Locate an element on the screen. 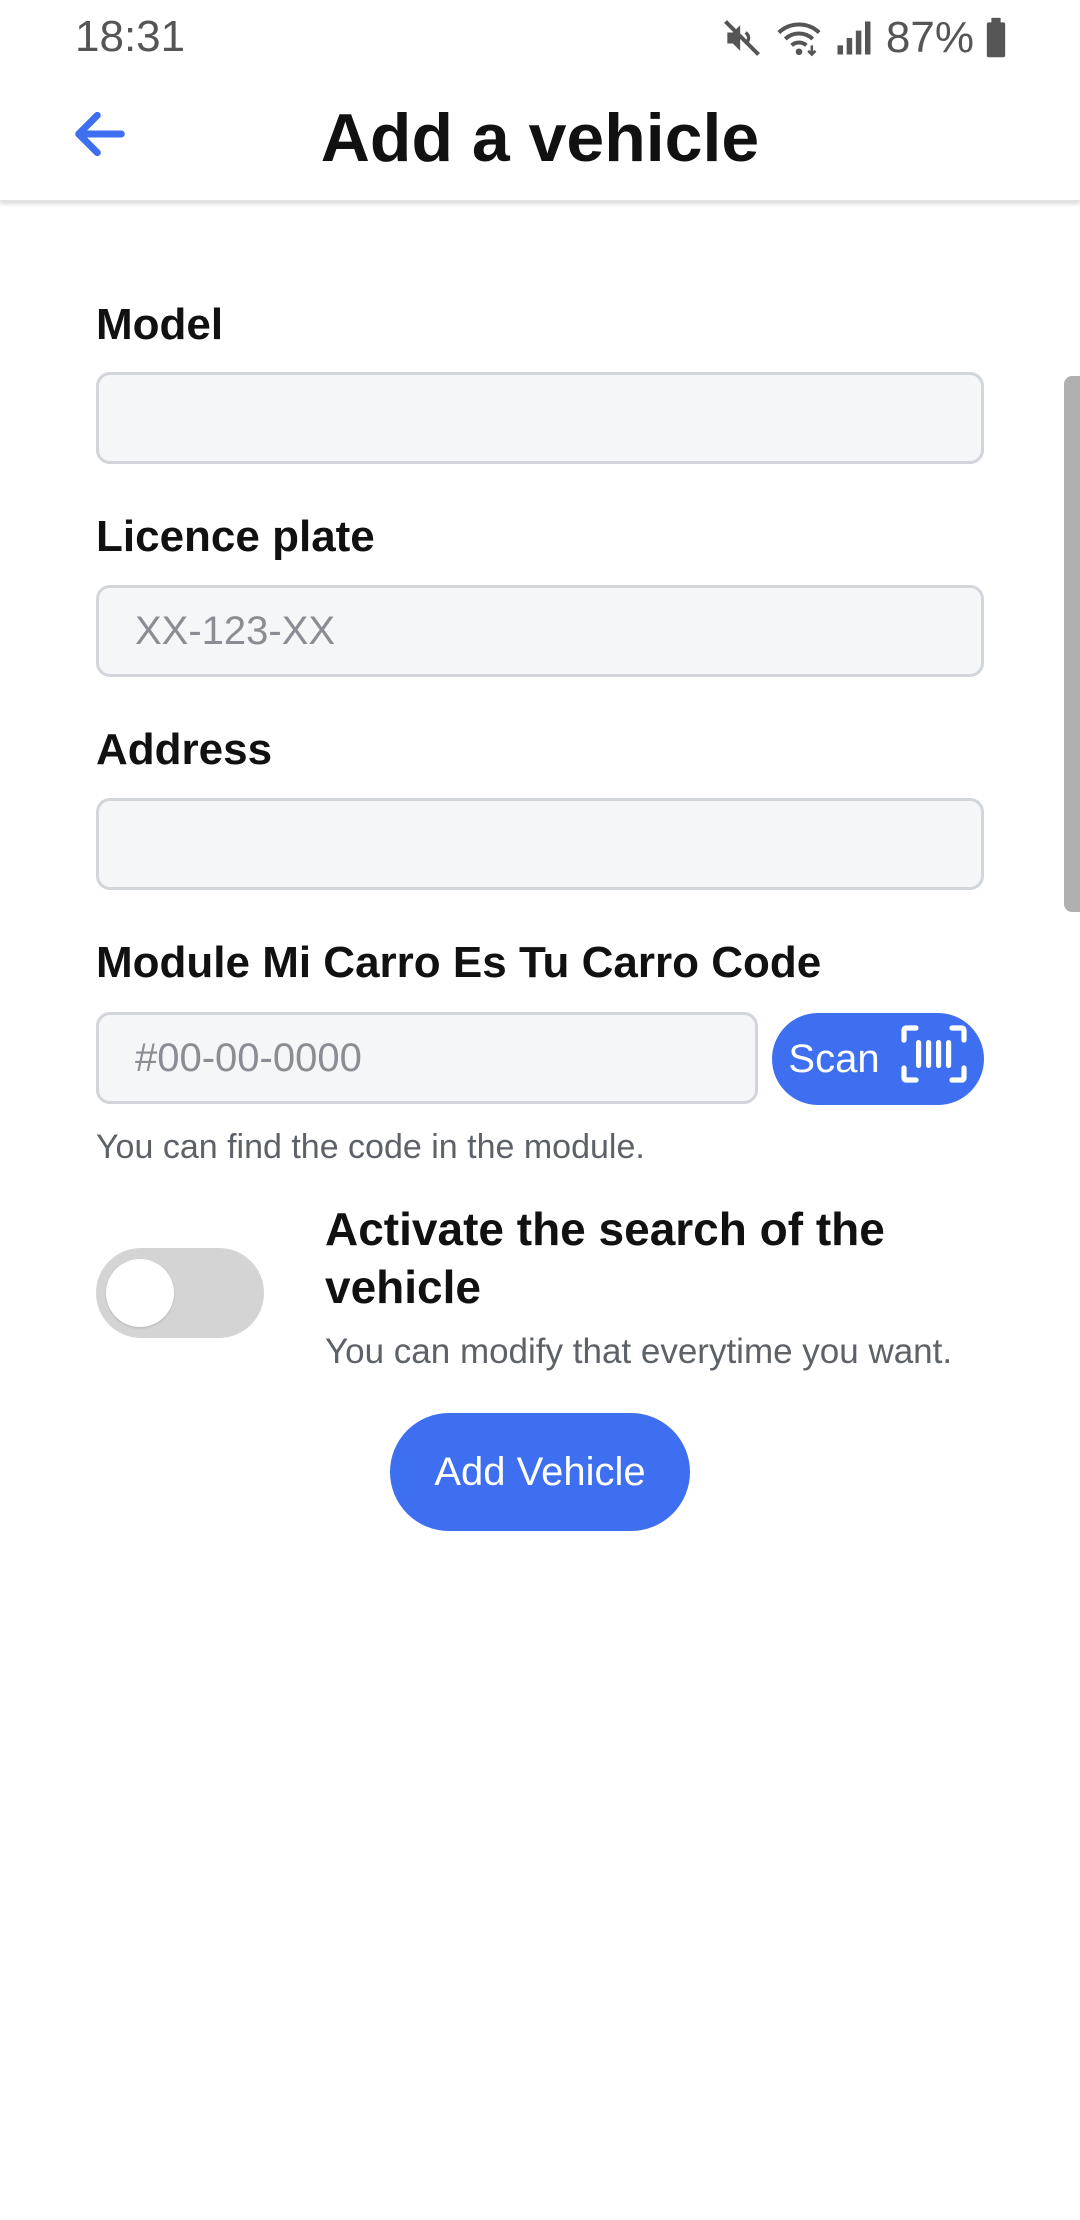 This screenshot has height=2220, width=1080. scrollbar-thumb is located at coordinates (1072, 644).